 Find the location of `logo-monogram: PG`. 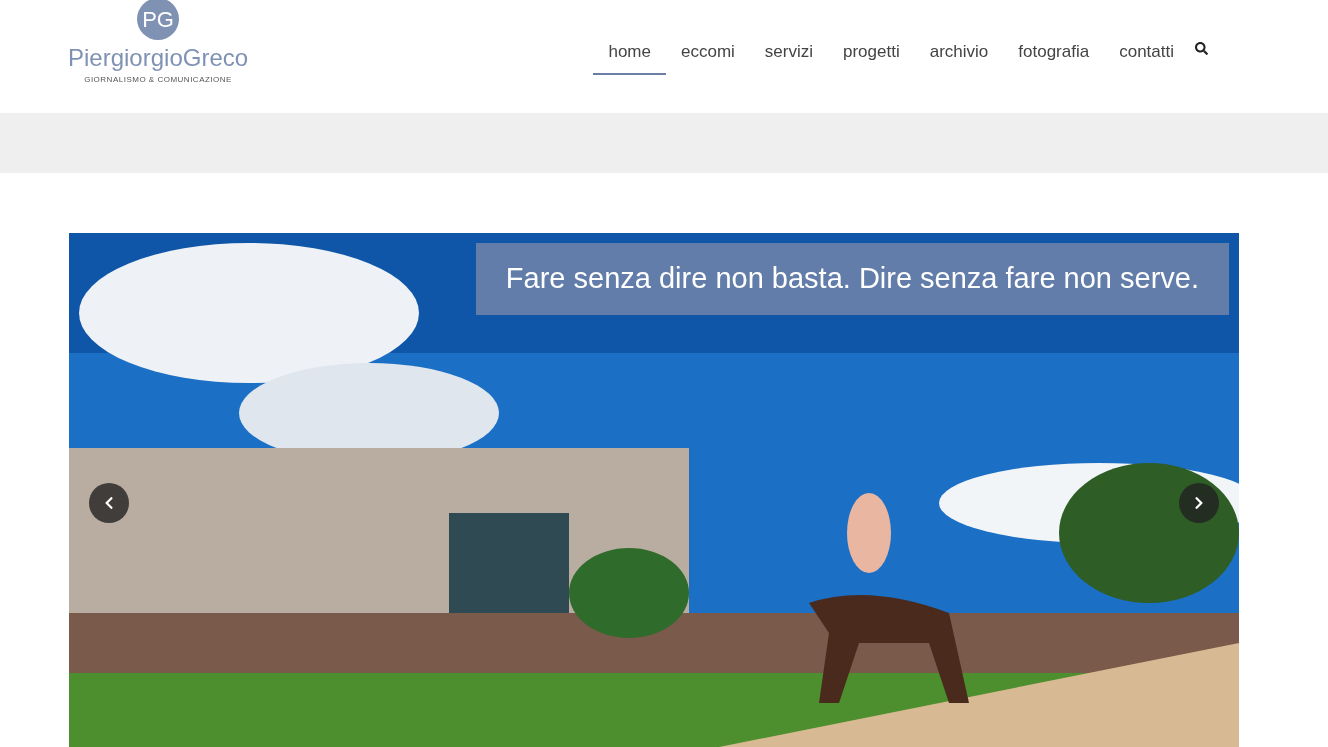

logo-monogram: PG is located at coordinates (158, 20).